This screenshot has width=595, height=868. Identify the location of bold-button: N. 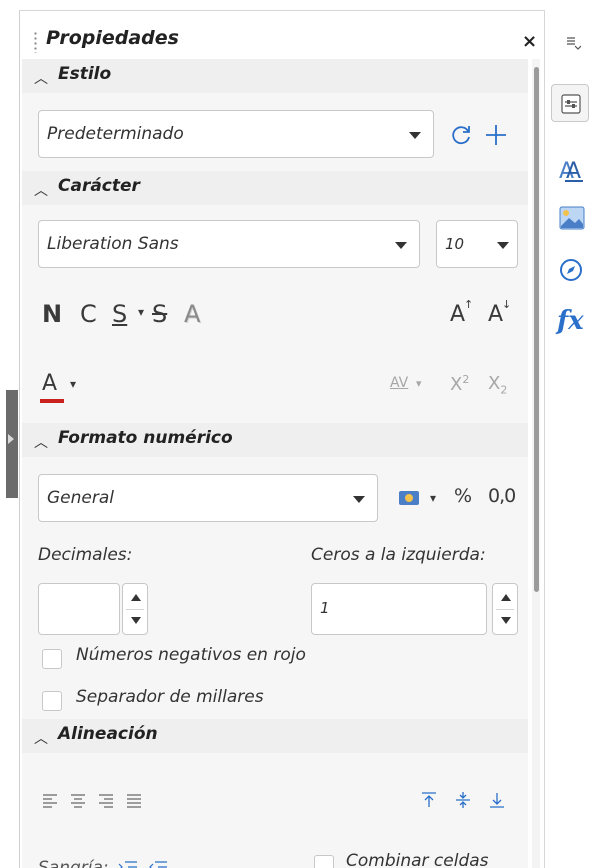
(52, 314).